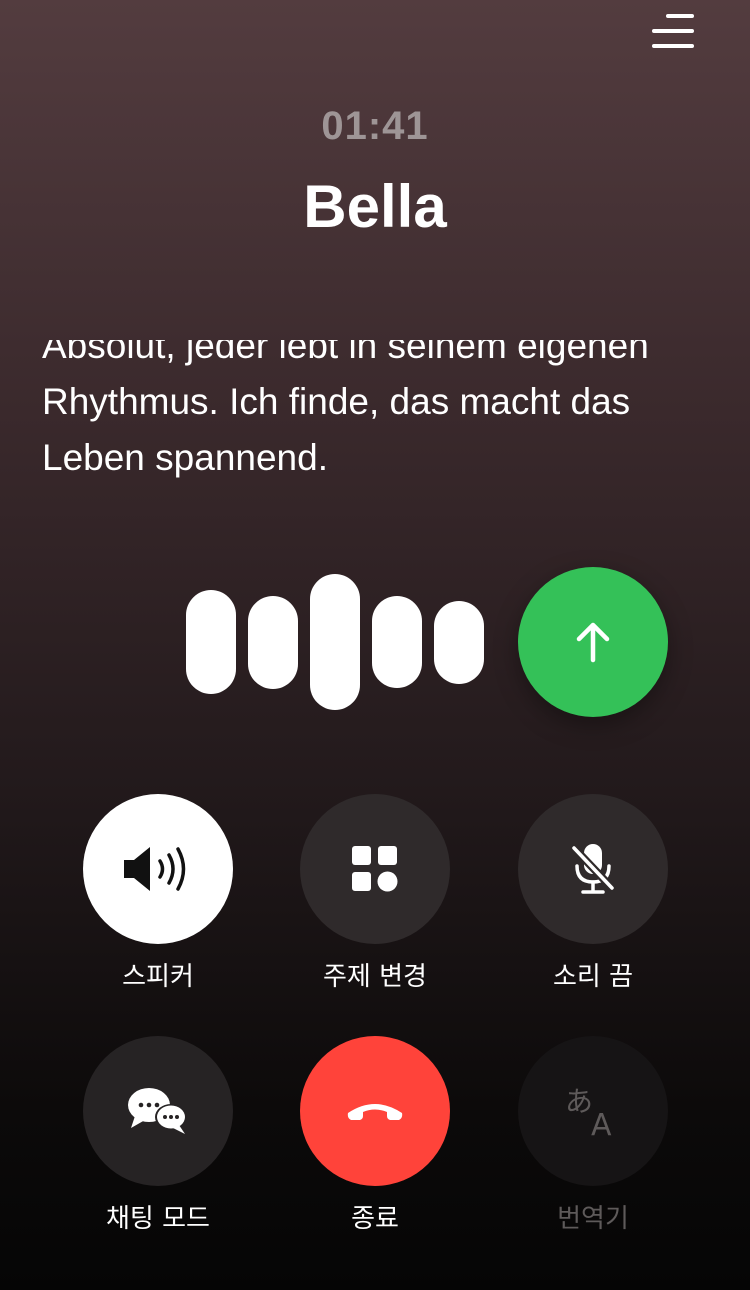 This screenshot has height=1290, width=750. Describe the element at coordinates (155, 869) in the screenshot. I see `speaker-icon` at that location.